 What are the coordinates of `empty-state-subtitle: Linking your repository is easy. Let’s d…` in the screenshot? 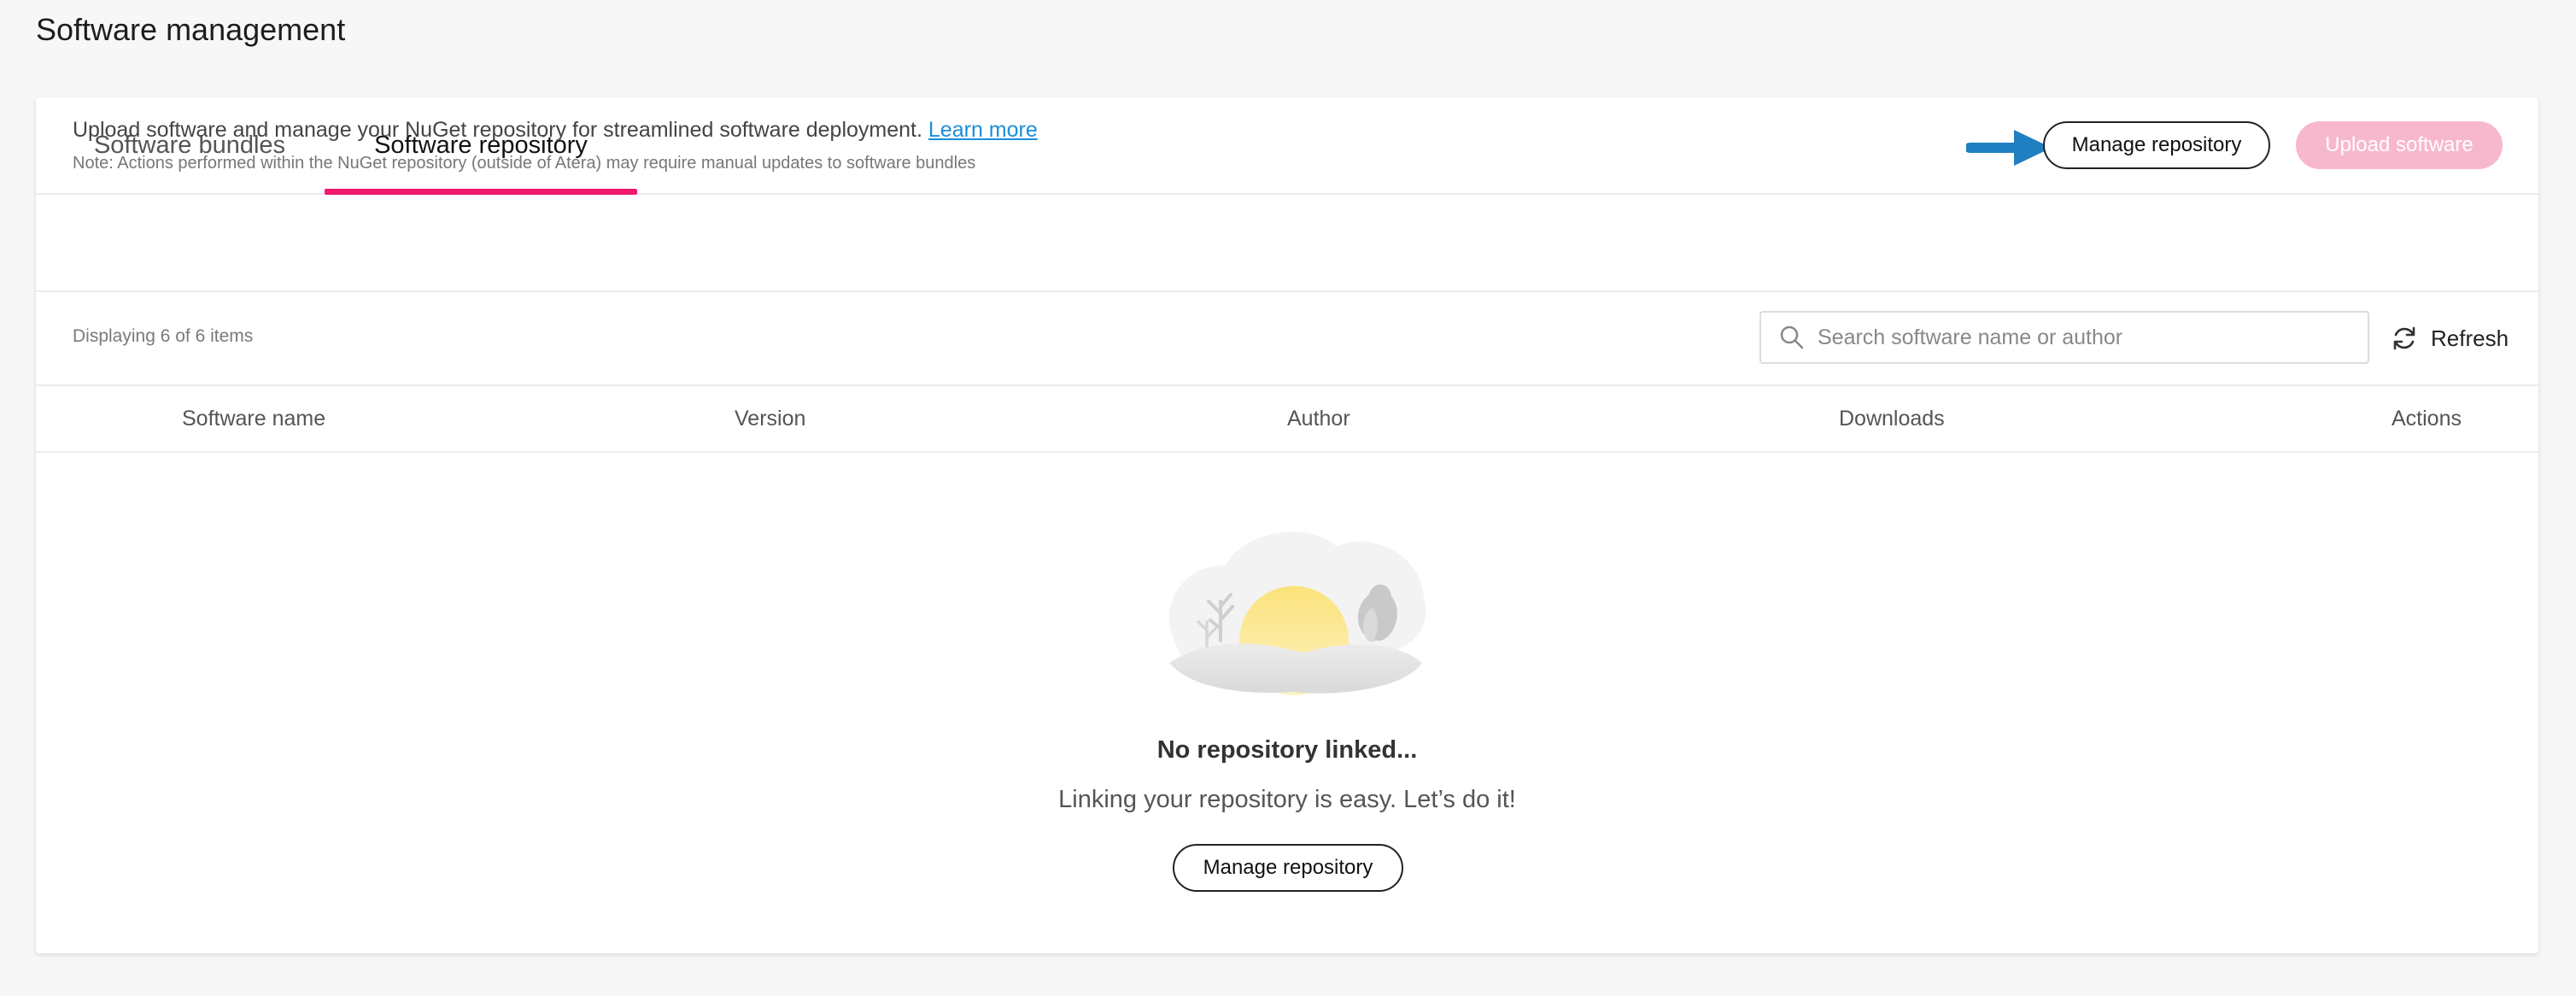 It's located at (1287, 799).